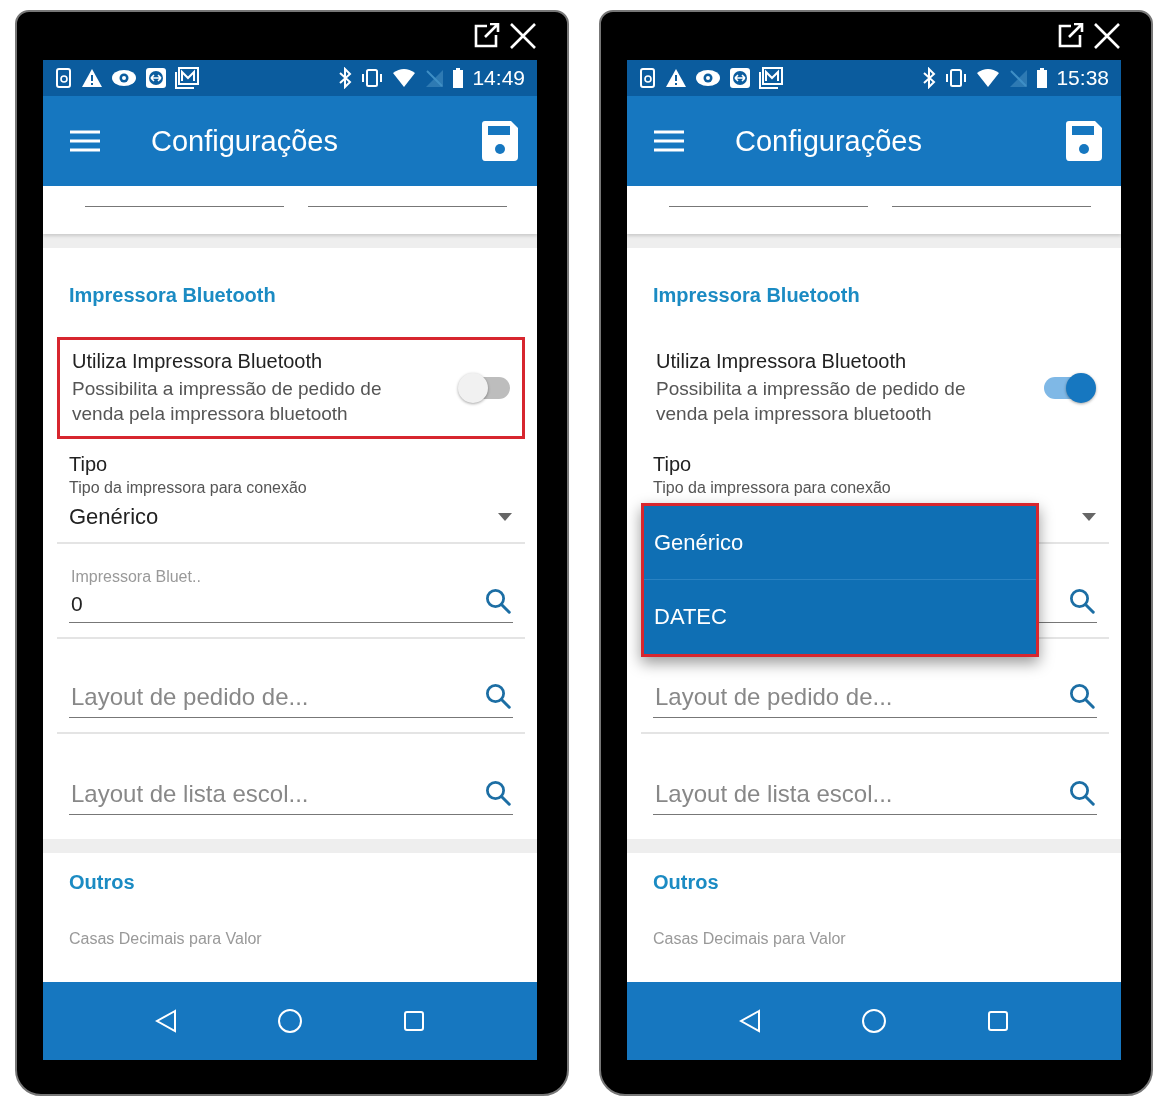 The height and width of the screenshot is (1102, 1153). I want to click on field-label: Impressora Bluet.., so click(136, 577).